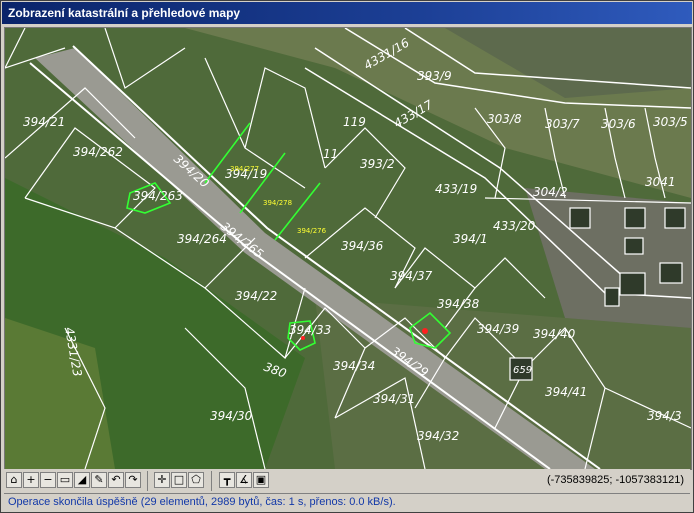  What do you see at coordinates (312, 231) in the screenshot?
I see `highlight-label: 394/276` at bounding box center [312, 231].